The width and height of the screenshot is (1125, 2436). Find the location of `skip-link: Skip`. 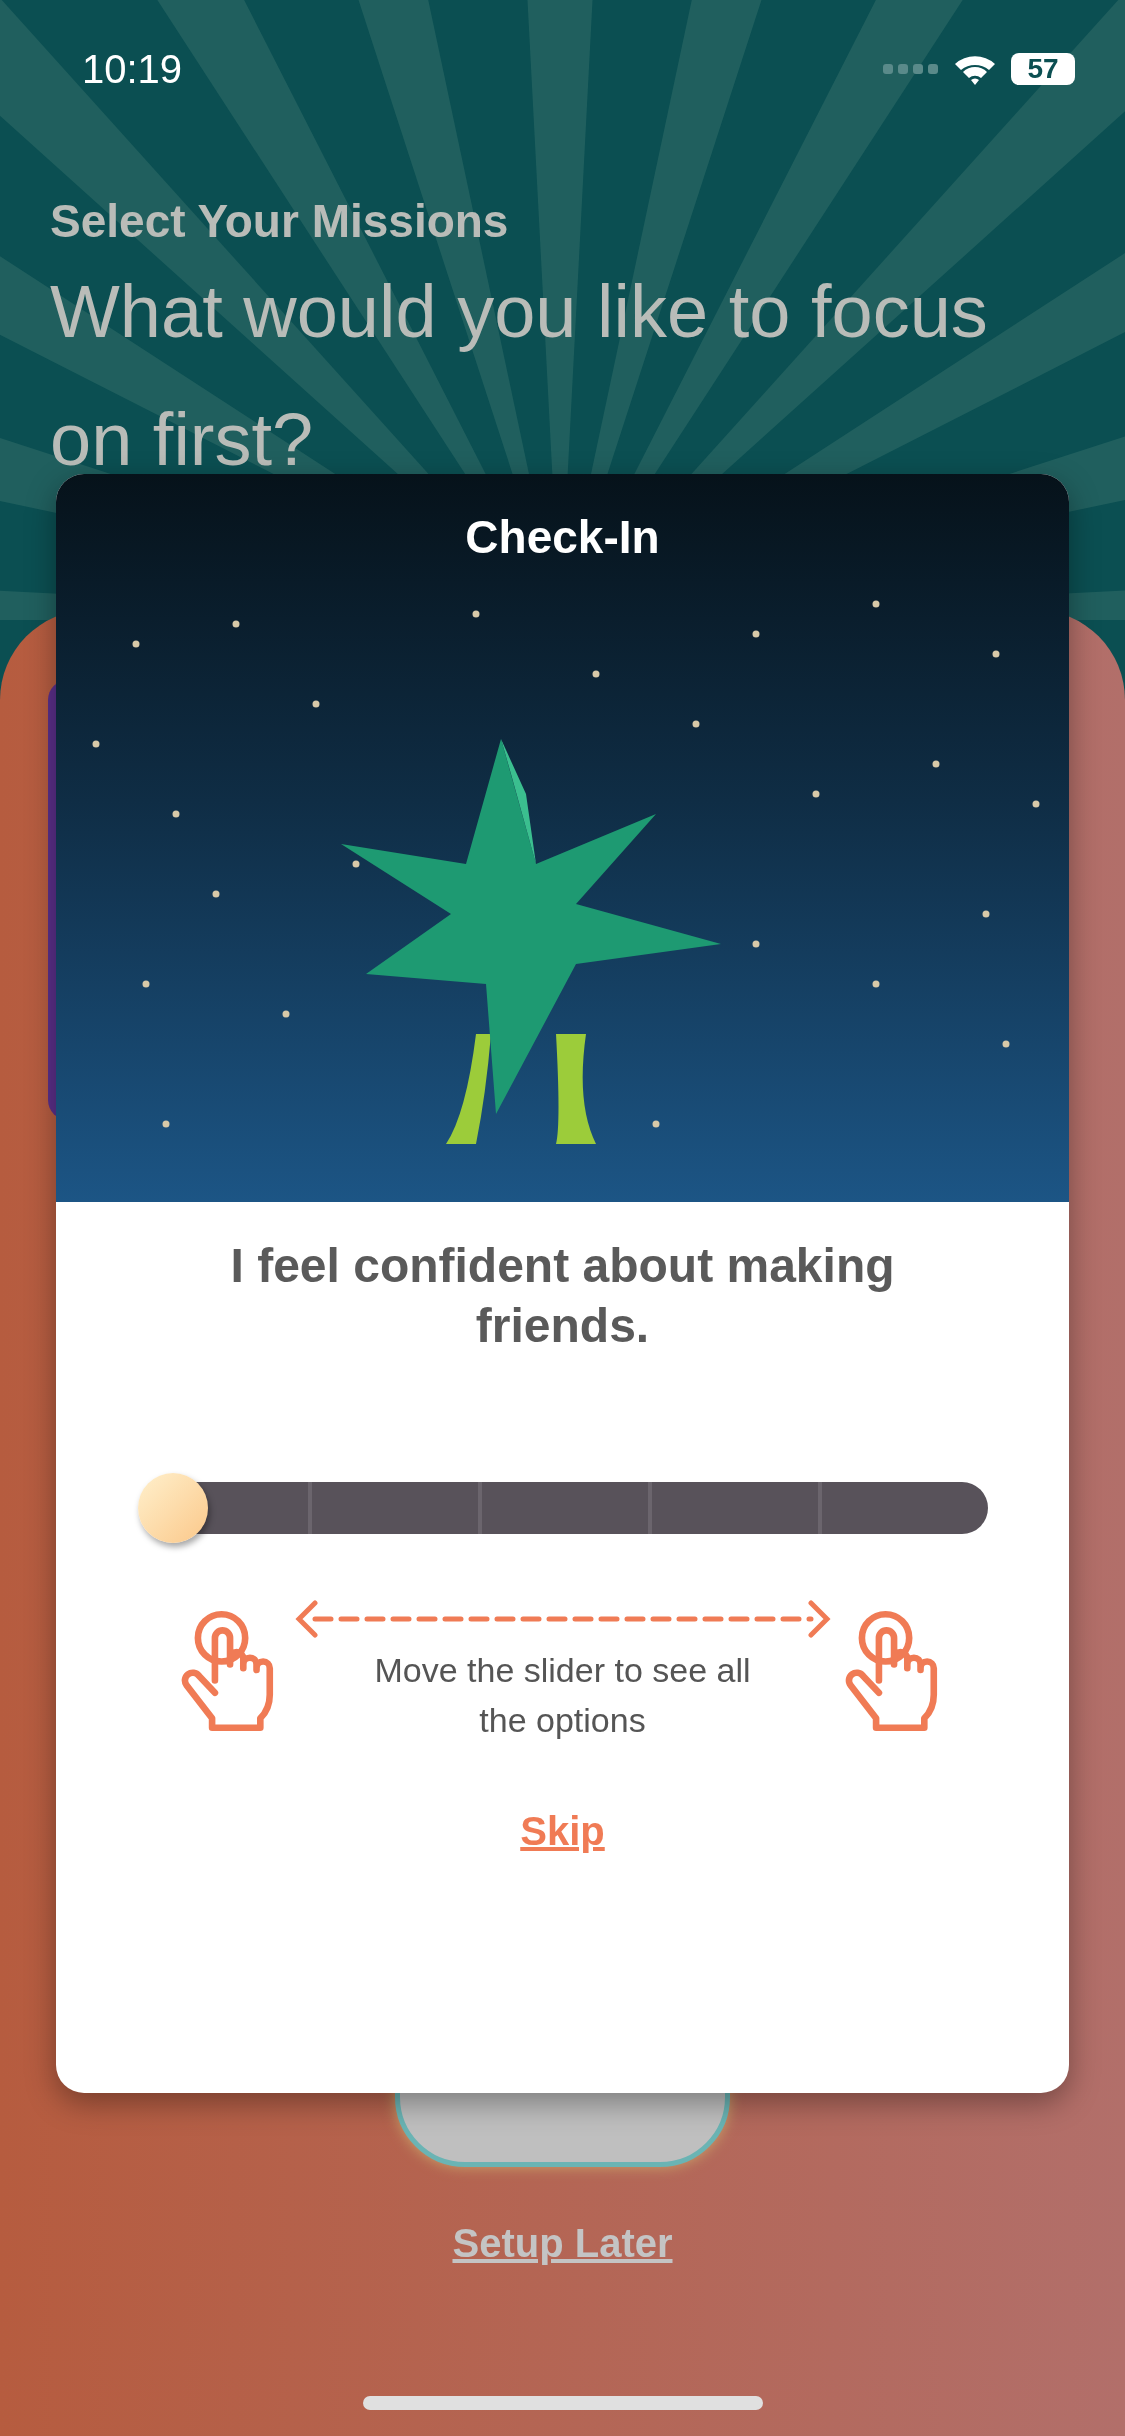

skip-link: Skip is located at coordinates (562, 1831).